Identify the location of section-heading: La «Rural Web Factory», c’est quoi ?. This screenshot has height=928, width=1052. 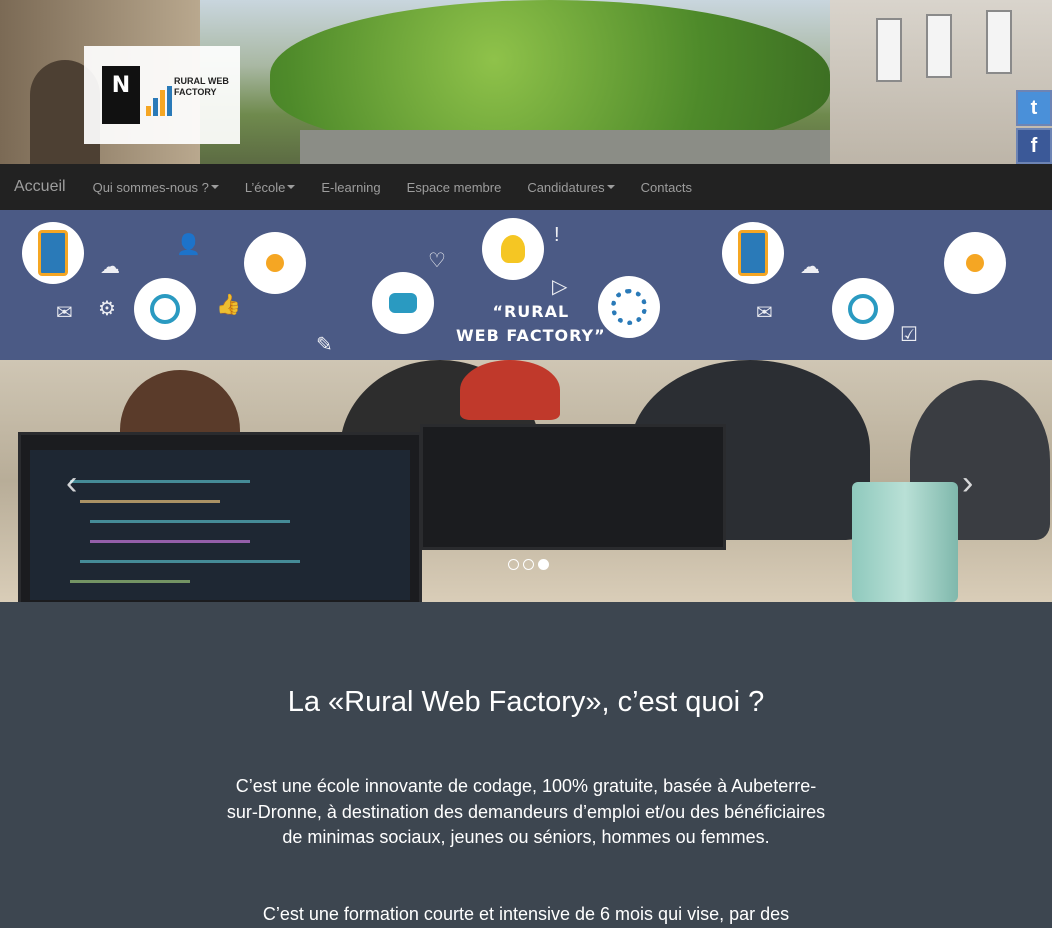
(526, 702).